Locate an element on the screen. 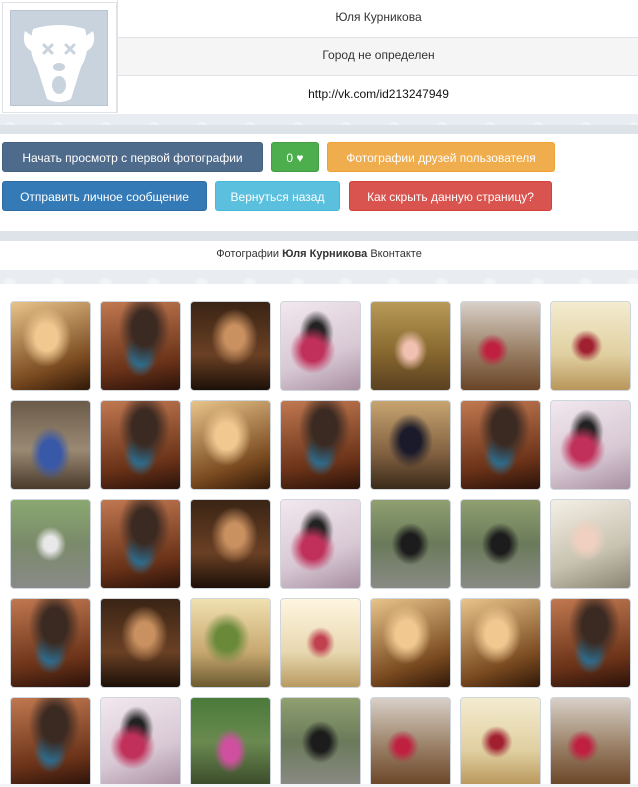 This screenshot has width=638, height=787. divider is located at coordinates (319, 236).